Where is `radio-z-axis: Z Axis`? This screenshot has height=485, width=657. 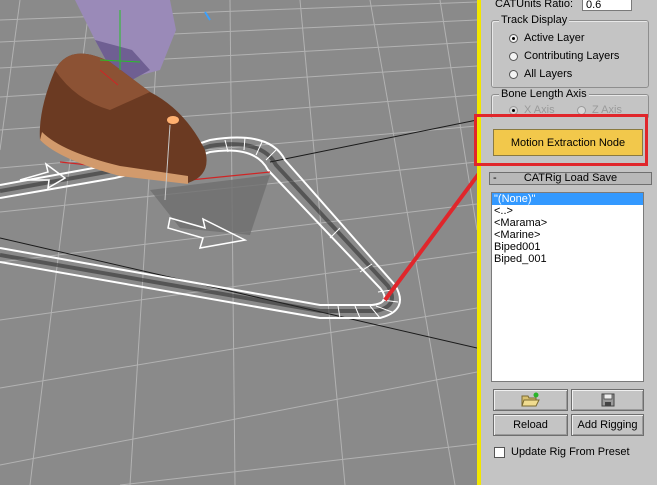 radio-z-axis: Z Axis is located at coordinates (599, 110).